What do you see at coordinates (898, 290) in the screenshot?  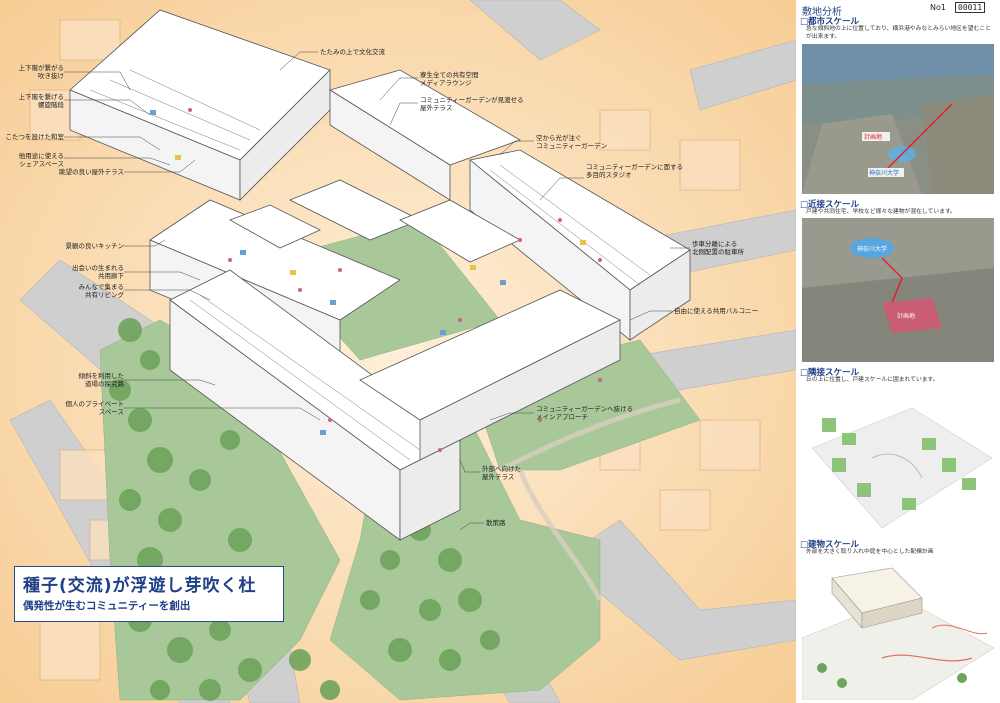 I see `near-scale-photo: 神奈川大学 計画地` at bounding box center [898, 290].